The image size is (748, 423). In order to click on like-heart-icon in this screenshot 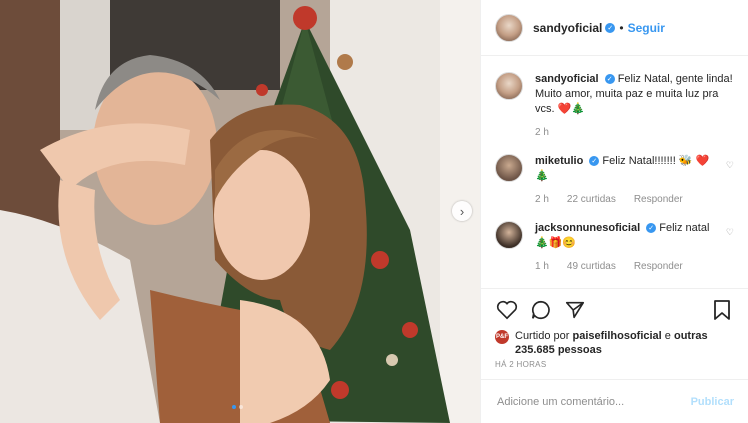, I will do `click(507, 310)`.